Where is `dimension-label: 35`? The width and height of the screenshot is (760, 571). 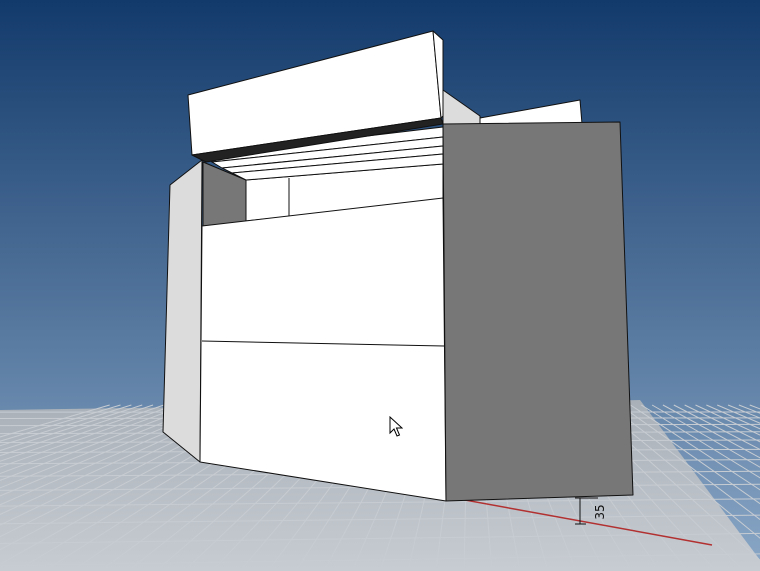
dimension-label: 35 is located at coordinates (600, 511).